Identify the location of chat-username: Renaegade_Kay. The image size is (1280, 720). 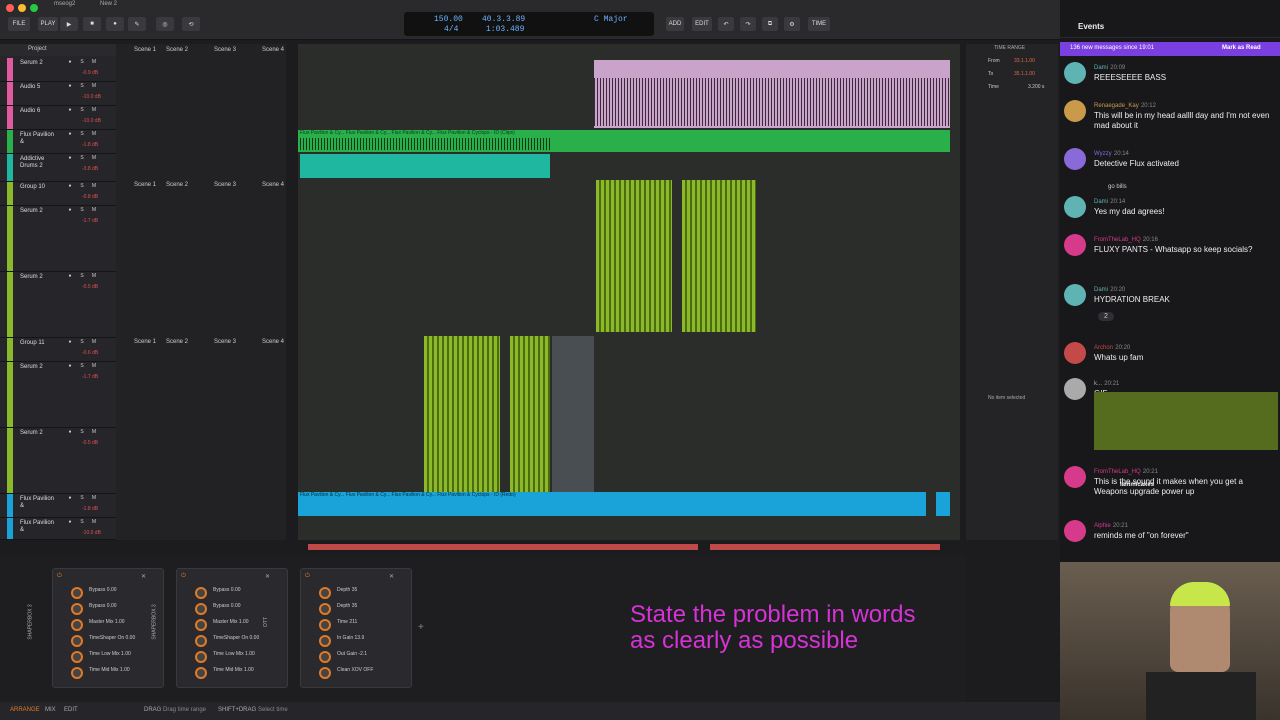
(1116, 106).